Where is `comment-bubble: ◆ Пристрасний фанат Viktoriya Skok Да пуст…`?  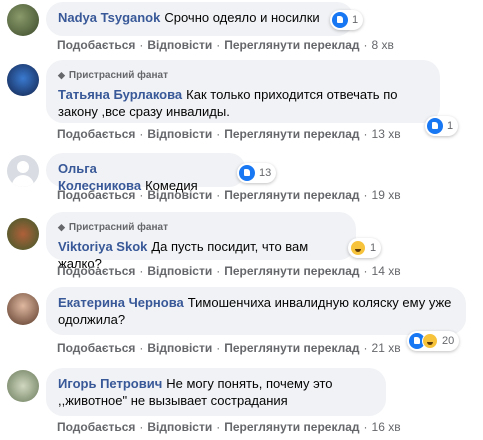 comment-bubble: ◆ Пристрасний фанат Viktoriya Skok Да пуст… is located at coordinates (201, 241).